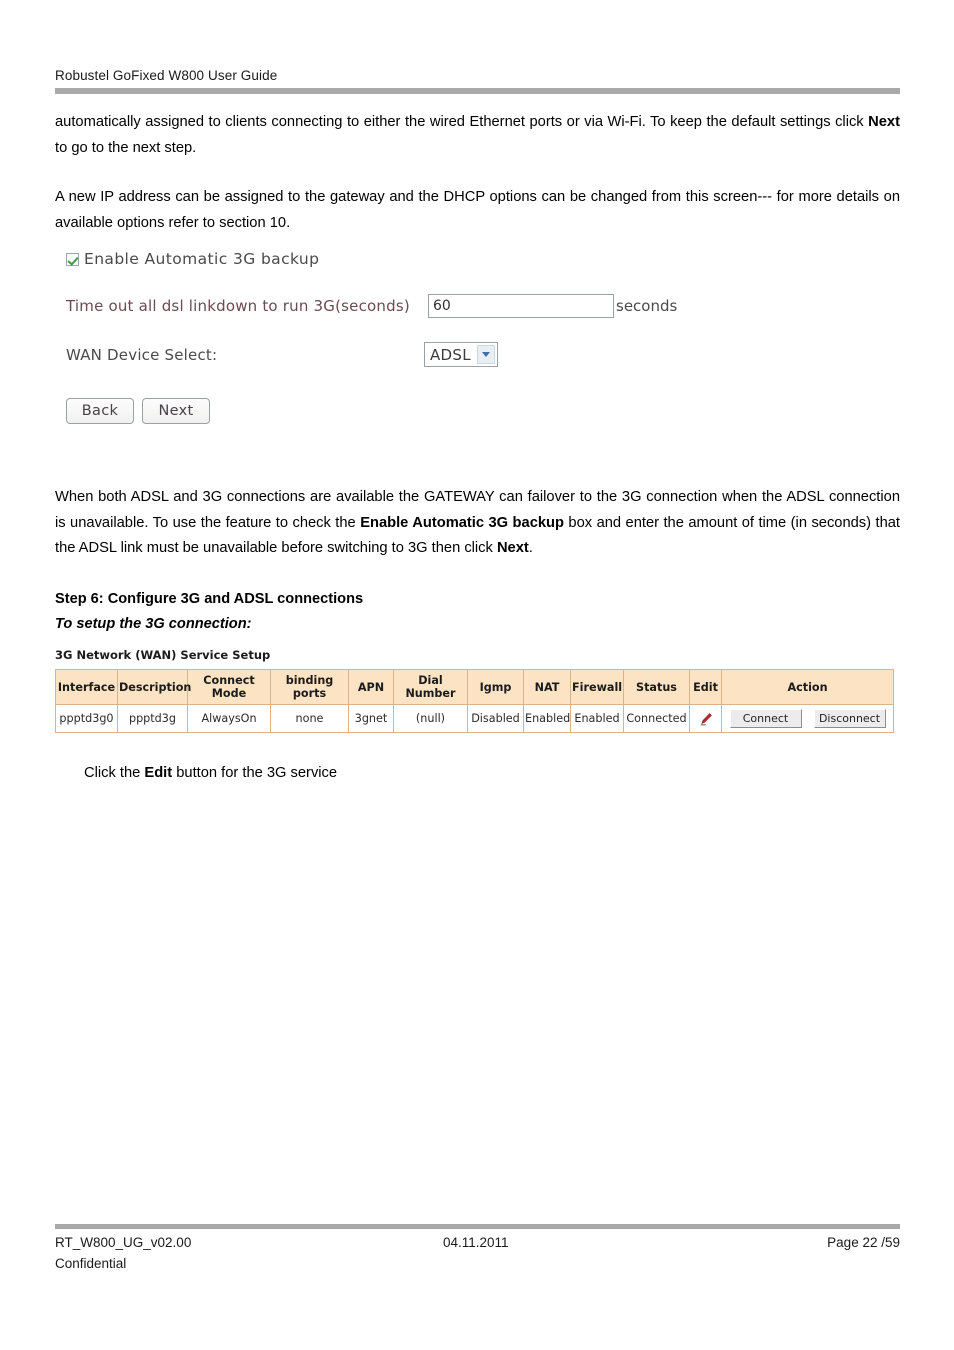 The height and width of the screenshot is (1350, 954). What do you see at coordinates (486, 354) in the screenshot?
I see `chevron-down-icon` at bounding box center [486, 354].